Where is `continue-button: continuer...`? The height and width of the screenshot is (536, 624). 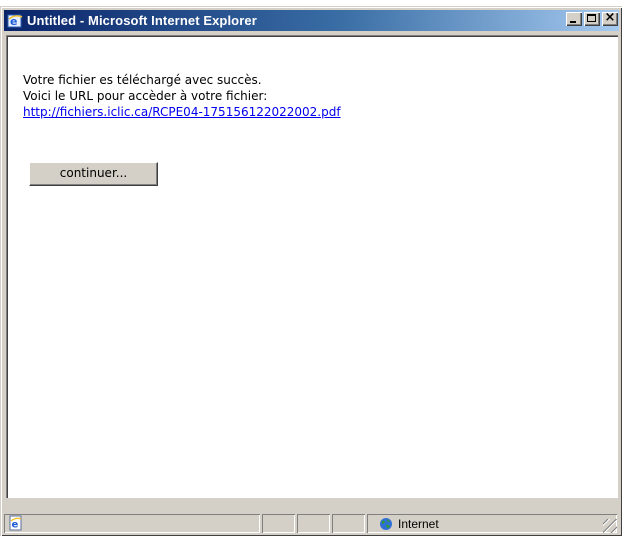 continue-button: continuer... is located at coordinates (93, 174).